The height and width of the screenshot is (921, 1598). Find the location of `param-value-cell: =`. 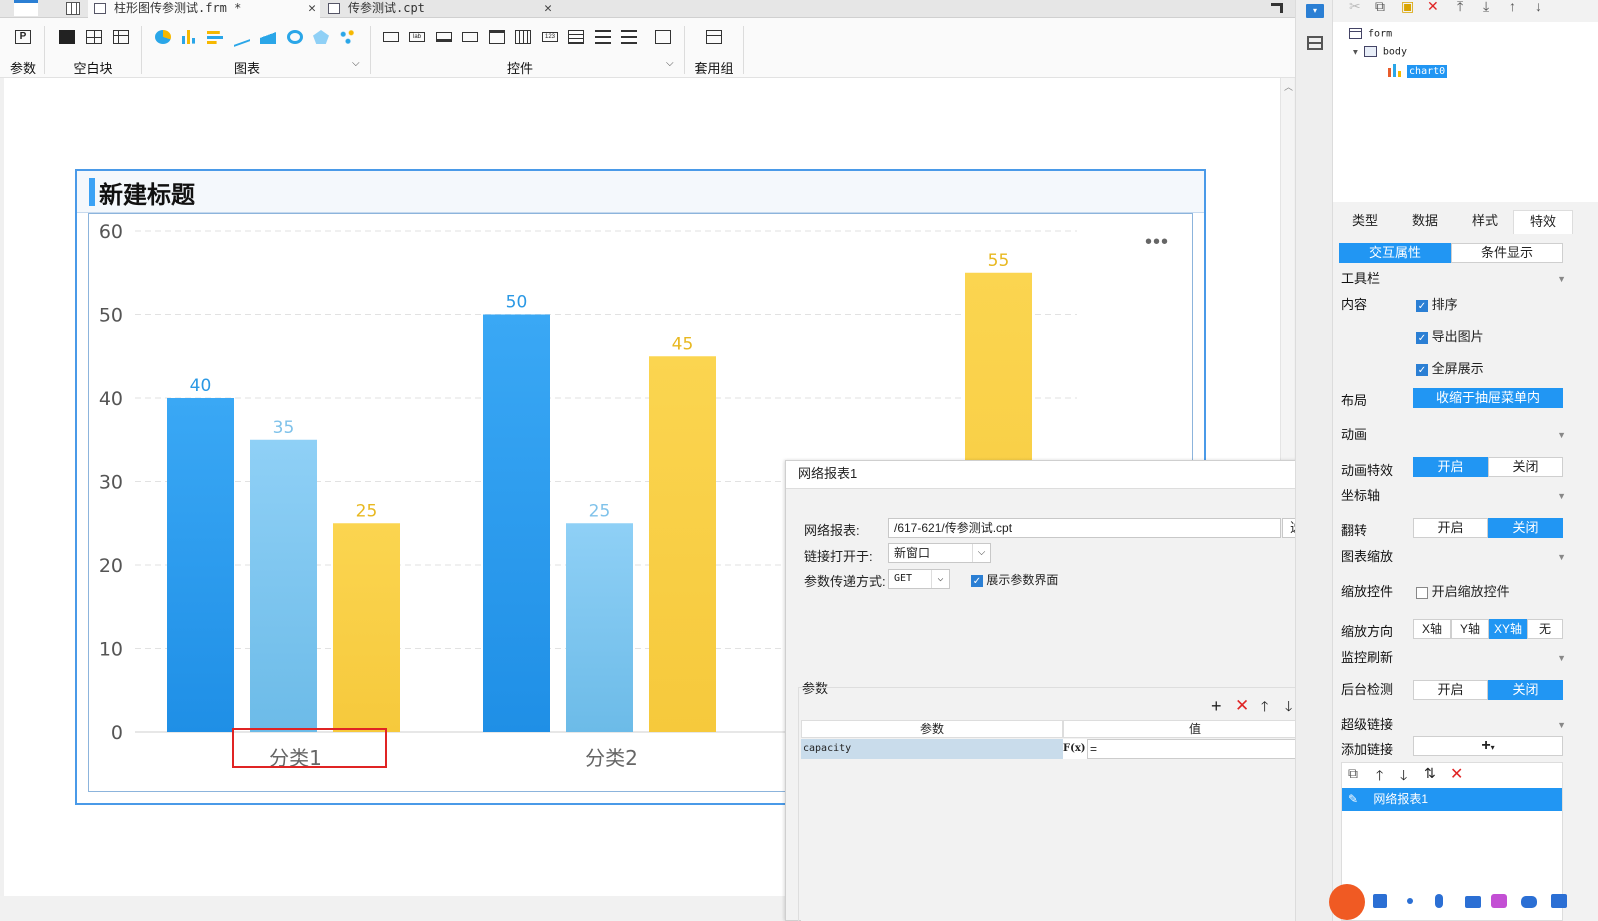

param-value-cell: = is located at coordinates (1206, 749).